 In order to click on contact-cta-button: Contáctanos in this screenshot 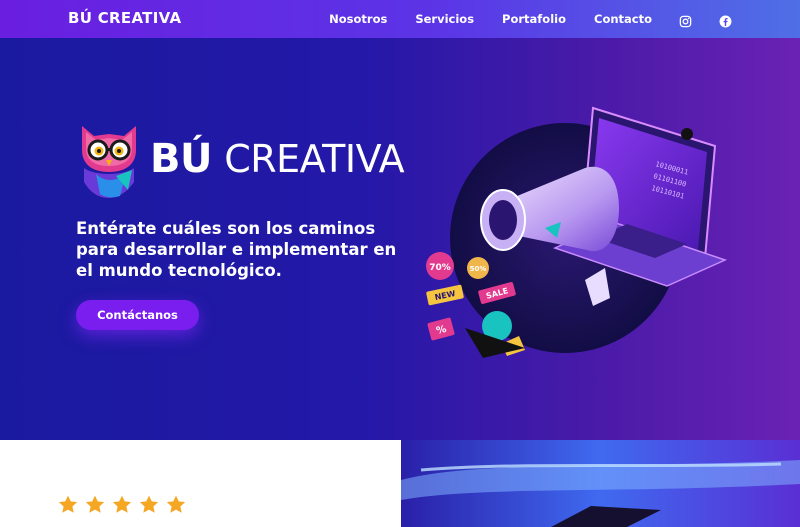, I will do `click(137, 315)`.